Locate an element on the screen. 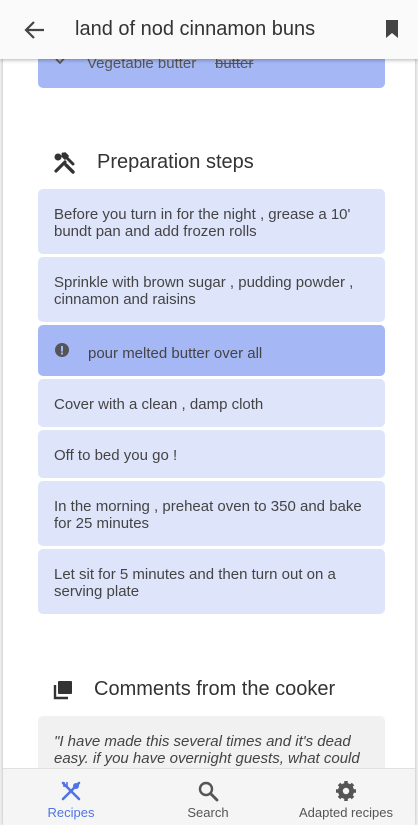 The image size is (418, 825). comments-heading: Comments from the cooker is located at coordinates (194, 689).